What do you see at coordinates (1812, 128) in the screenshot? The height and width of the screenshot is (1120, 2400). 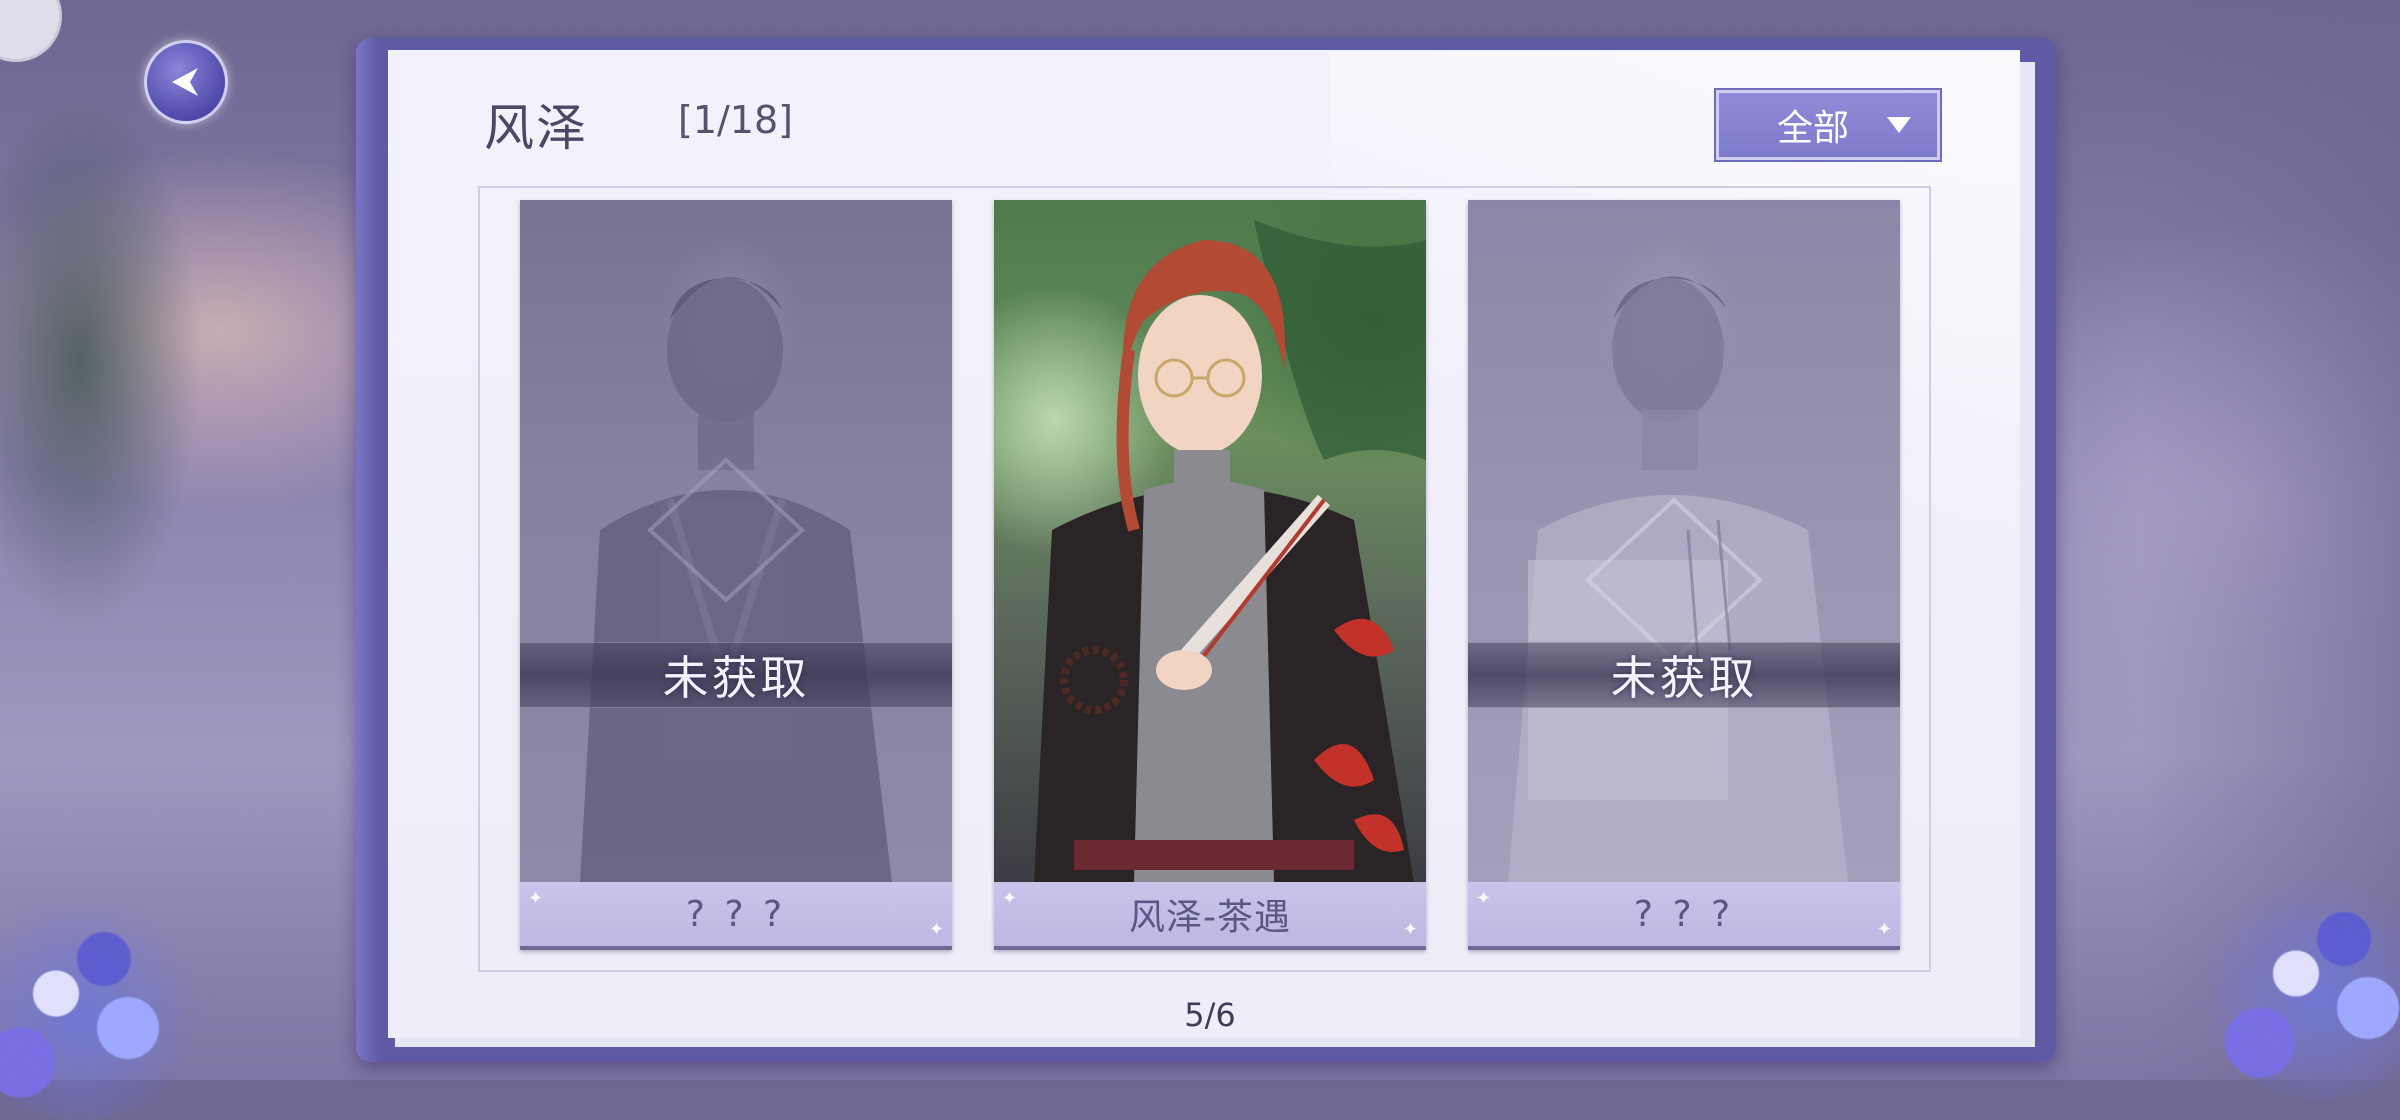 I see `filter-label: 全部` at bounding box center [1812, 128].